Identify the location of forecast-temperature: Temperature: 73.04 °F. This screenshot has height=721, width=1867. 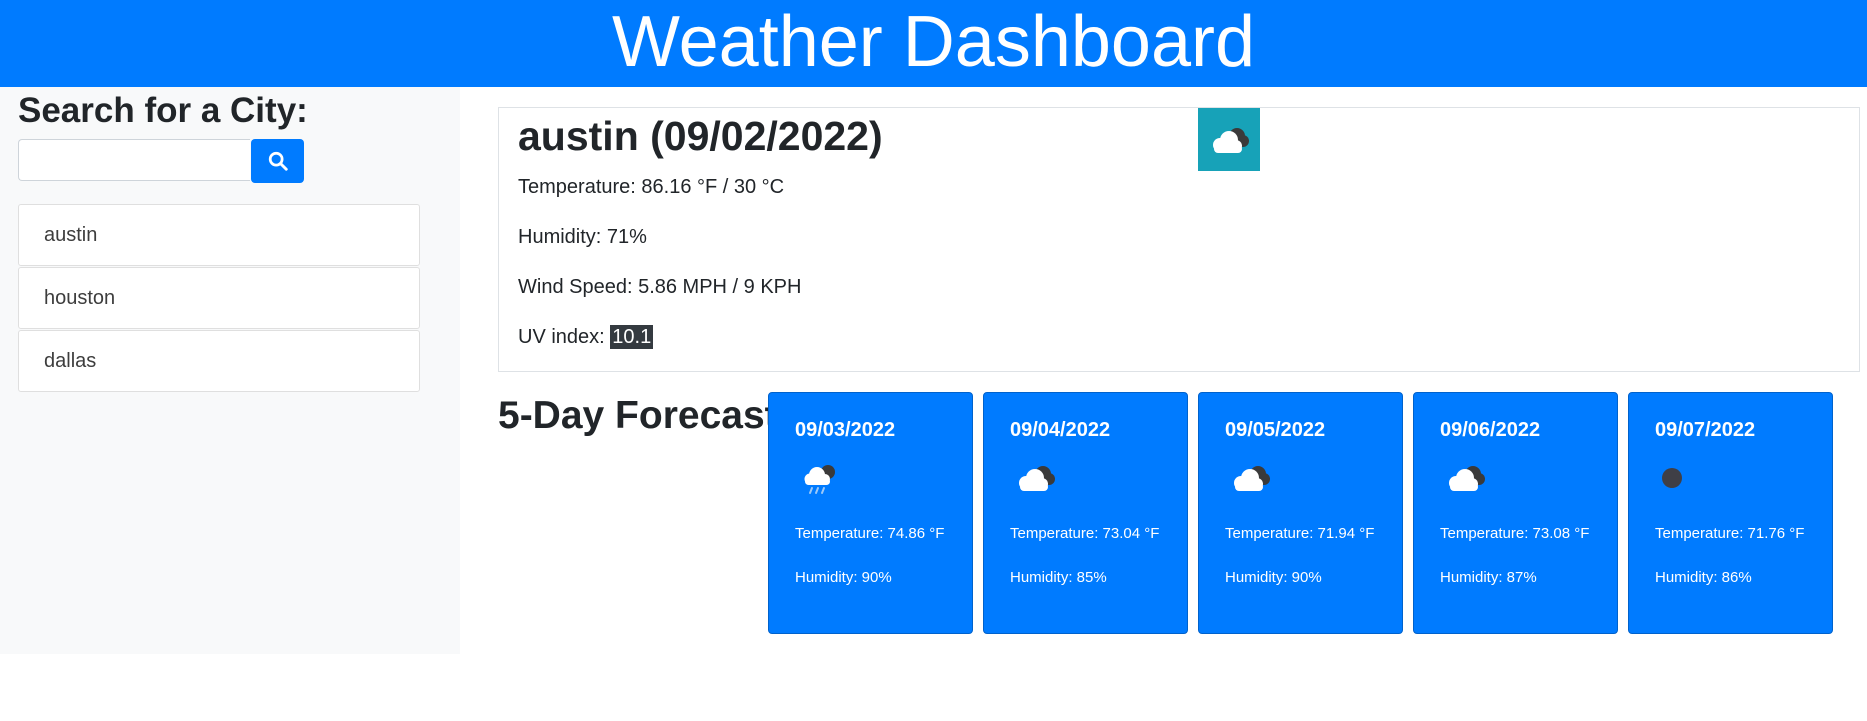
(1085, 533).